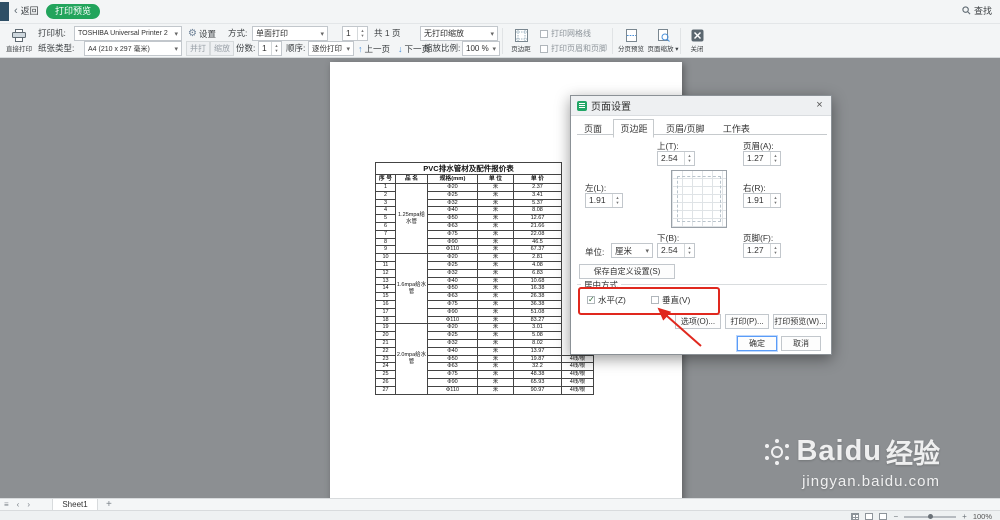 This screenshot has height=520, width=1000. Describe the element at coordinates (355, 33) in the screenshot. I see `current-page-spinner: 1 ▲ ▼` at that location.